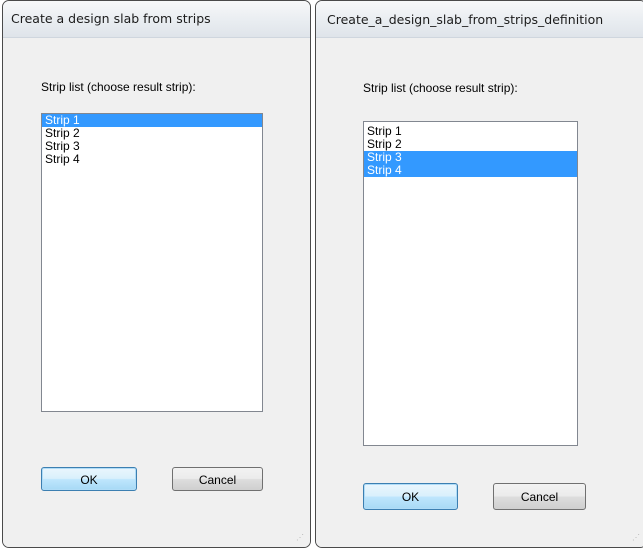  What do you see at coordinates (111, 18) in the screenshot?
I see `dialog-title: Create a design slab from strips` at bounding box center [111, 18].